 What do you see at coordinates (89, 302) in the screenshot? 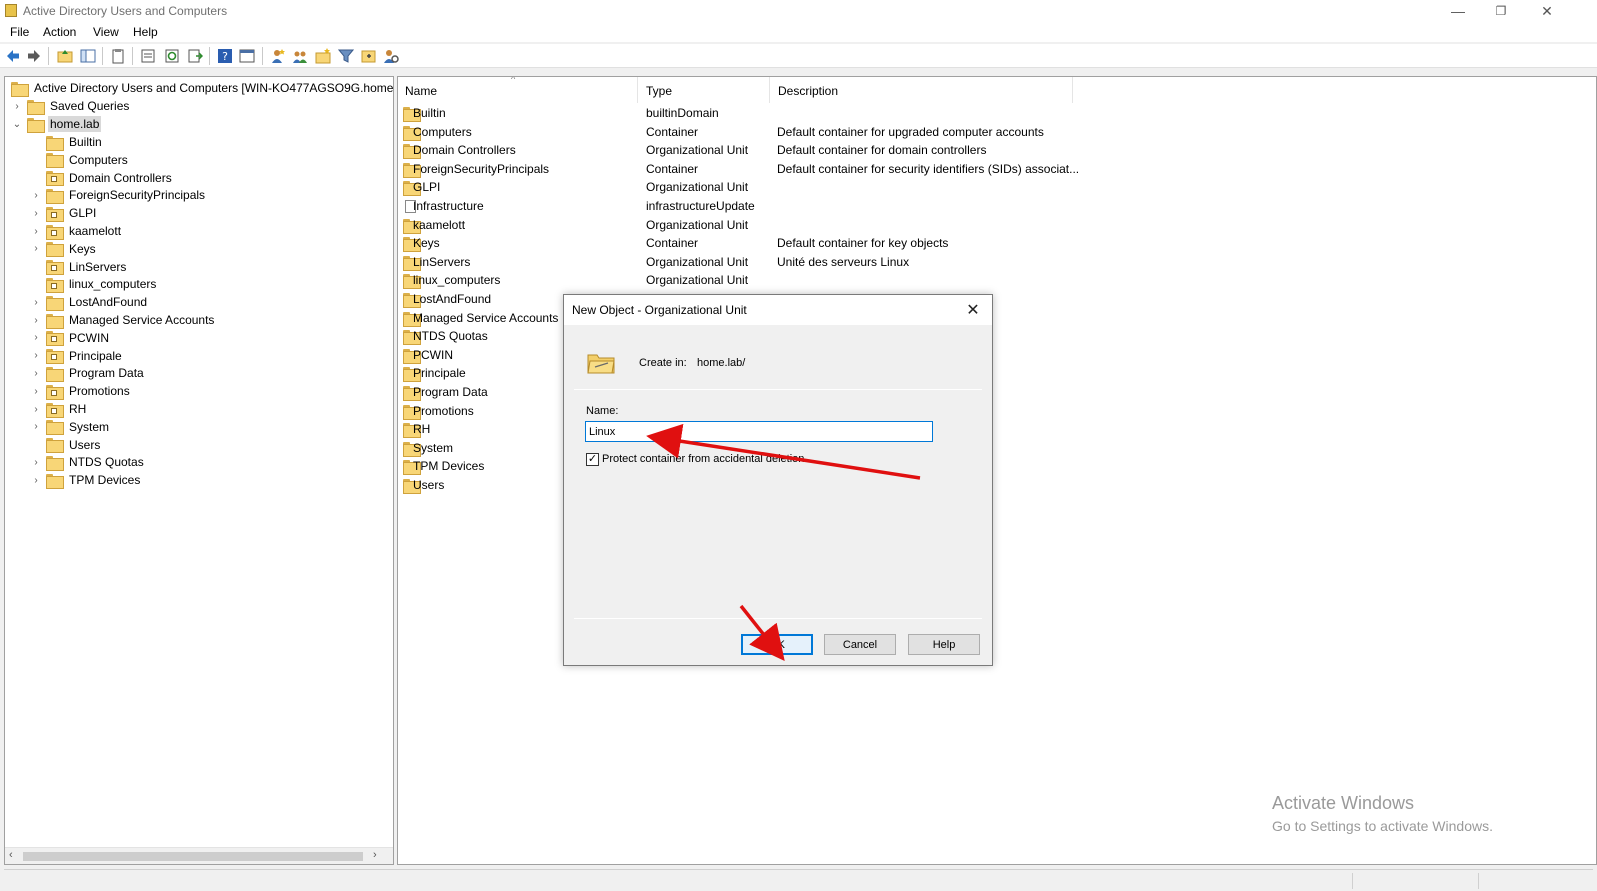
I see `tree-item: › LostAndFound` at bounding box center [89, 302].